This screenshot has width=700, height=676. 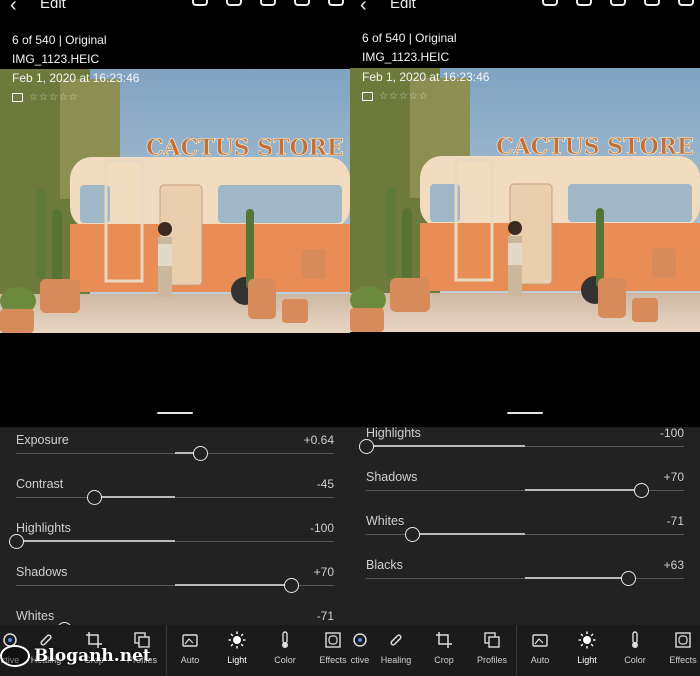 I want to click on tool-crop: Crop, so click(x=444, y=648).